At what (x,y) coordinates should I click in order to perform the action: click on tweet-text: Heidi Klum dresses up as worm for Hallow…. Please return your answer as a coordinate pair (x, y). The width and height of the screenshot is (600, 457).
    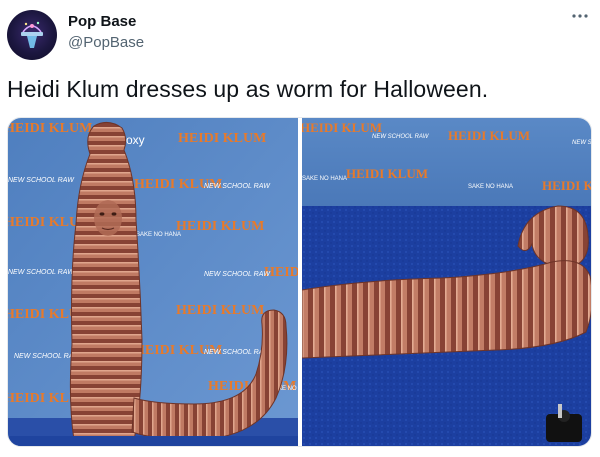
    Looking at the image, I should click on (248, 89).